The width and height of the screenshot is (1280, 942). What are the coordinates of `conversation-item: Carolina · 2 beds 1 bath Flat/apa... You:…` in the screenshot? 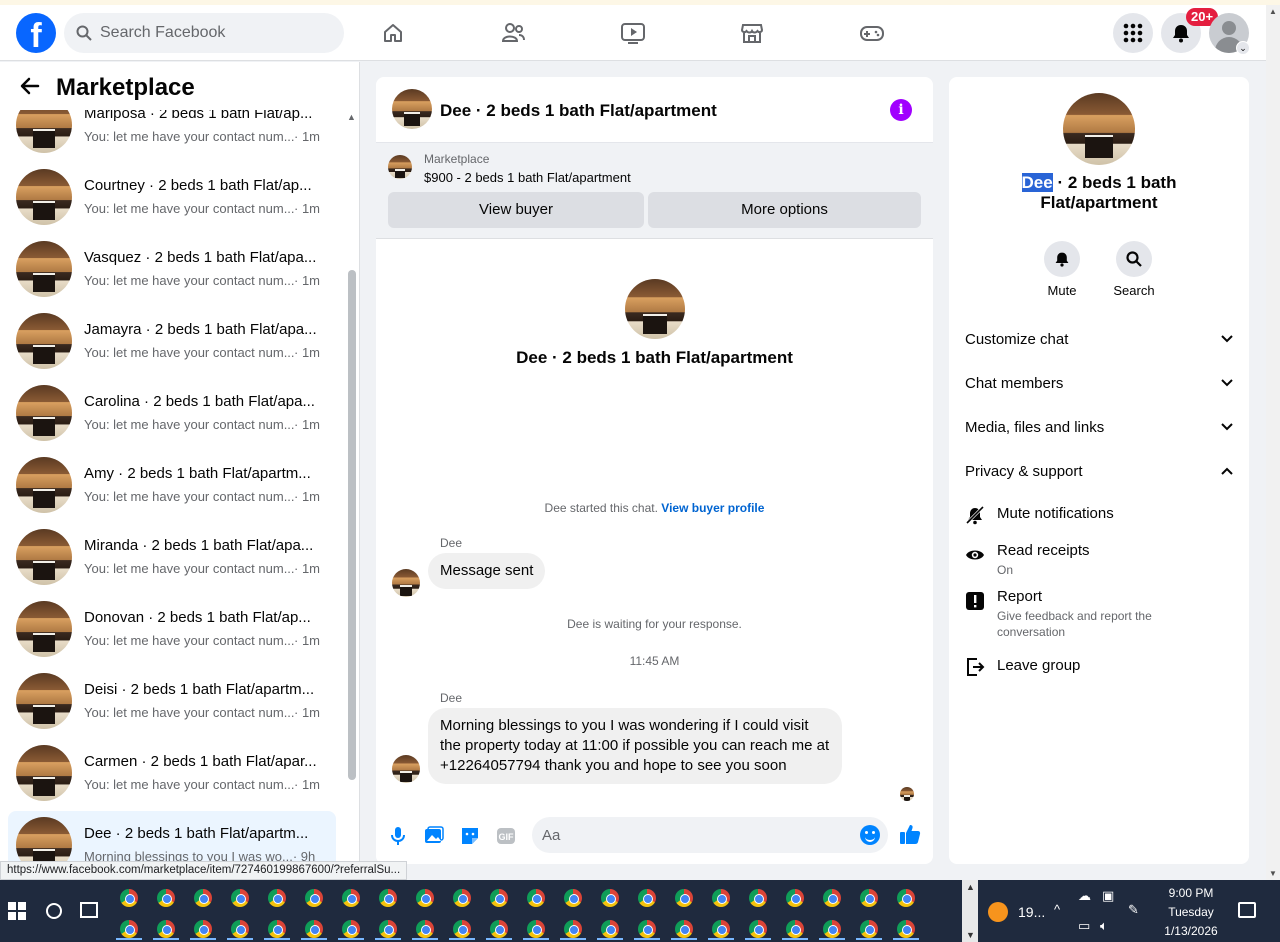 It's located at (172, 413).